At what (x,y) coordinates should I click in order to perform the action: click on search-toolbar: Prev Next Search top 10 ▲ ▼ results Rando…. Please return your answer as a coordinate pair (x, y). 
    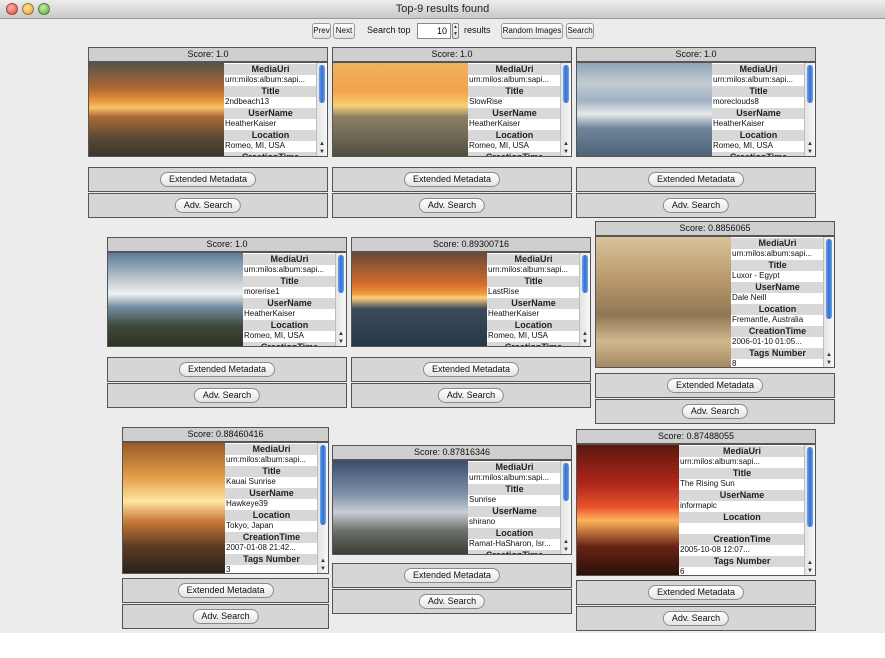
    Looking at the image, I should click on (442, 31).